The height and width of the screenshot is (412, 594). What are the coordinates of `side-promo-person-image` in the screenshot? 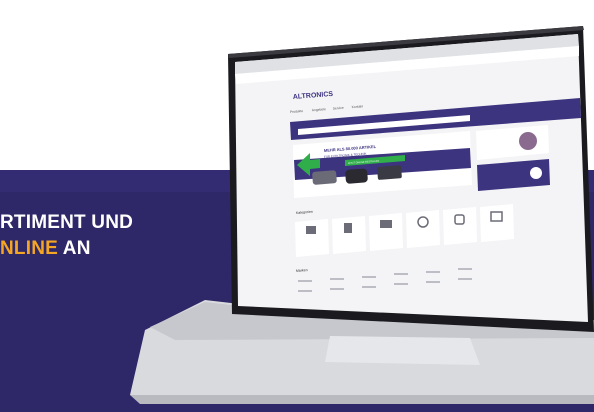 It's located at (528, 141).